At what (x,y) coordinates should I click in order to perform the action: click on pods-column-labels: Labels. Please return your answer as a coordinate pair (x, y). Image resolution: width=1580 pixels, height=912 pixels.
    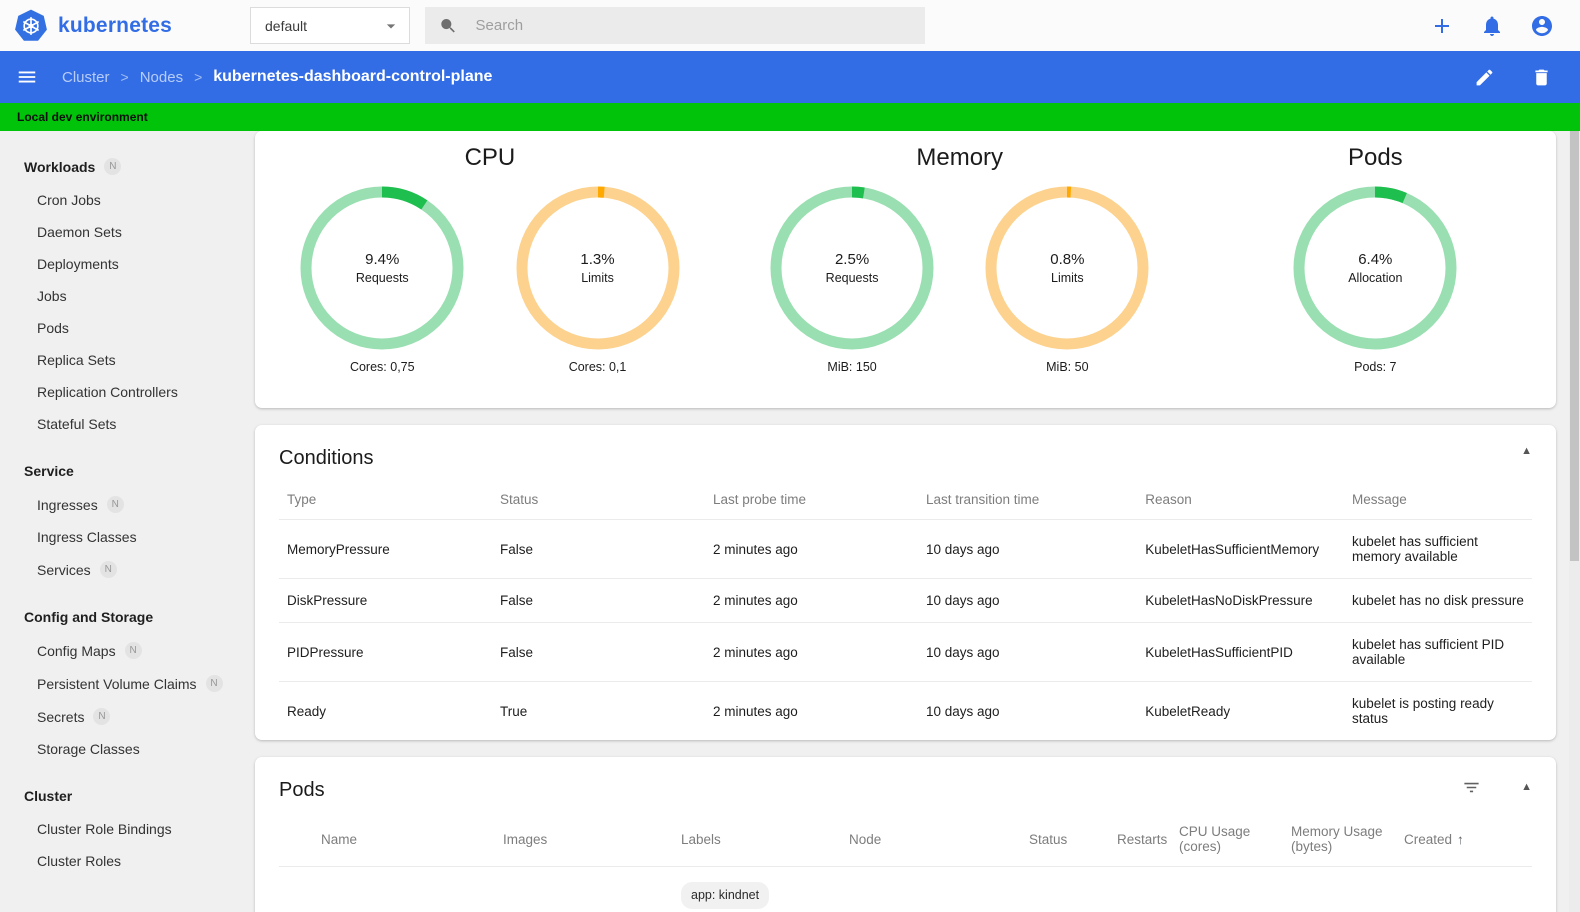
    Looking at the image, I should click on (757, 839).